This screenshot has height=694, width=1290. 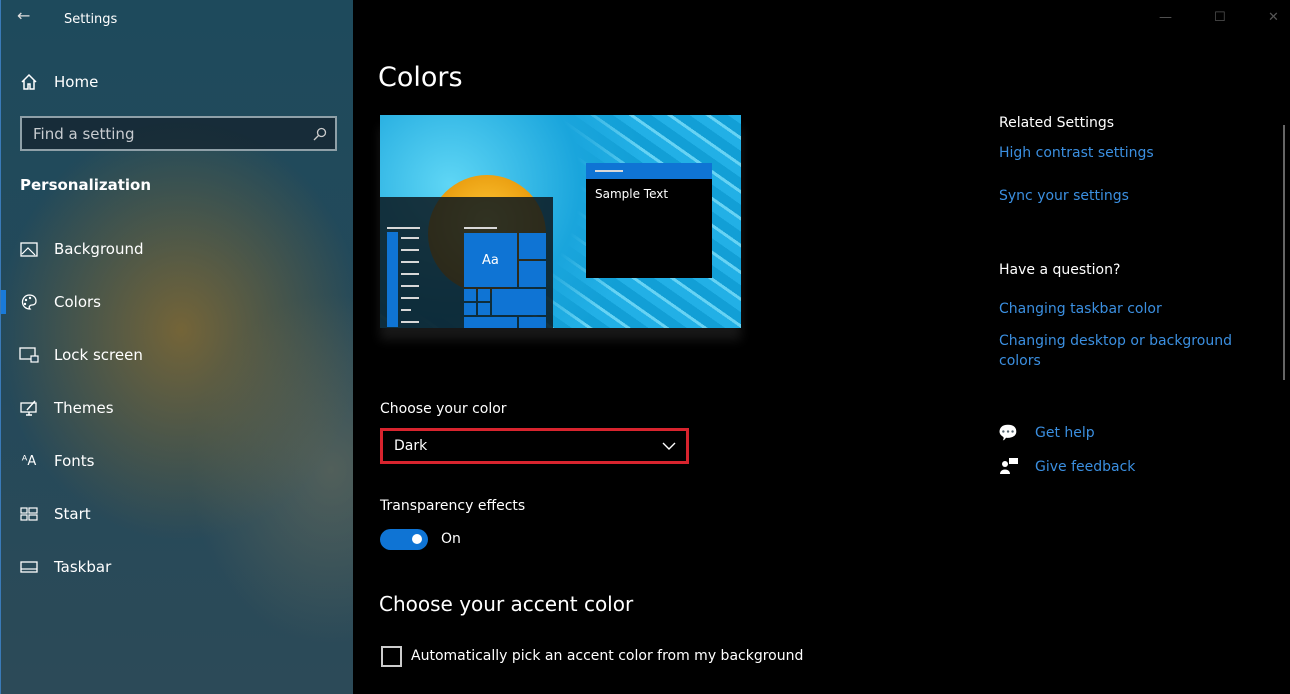 What do you see at coordinates (669, 446) in the screenshot?
I see `chevron-down-icon` at bounding box center [669, 446].